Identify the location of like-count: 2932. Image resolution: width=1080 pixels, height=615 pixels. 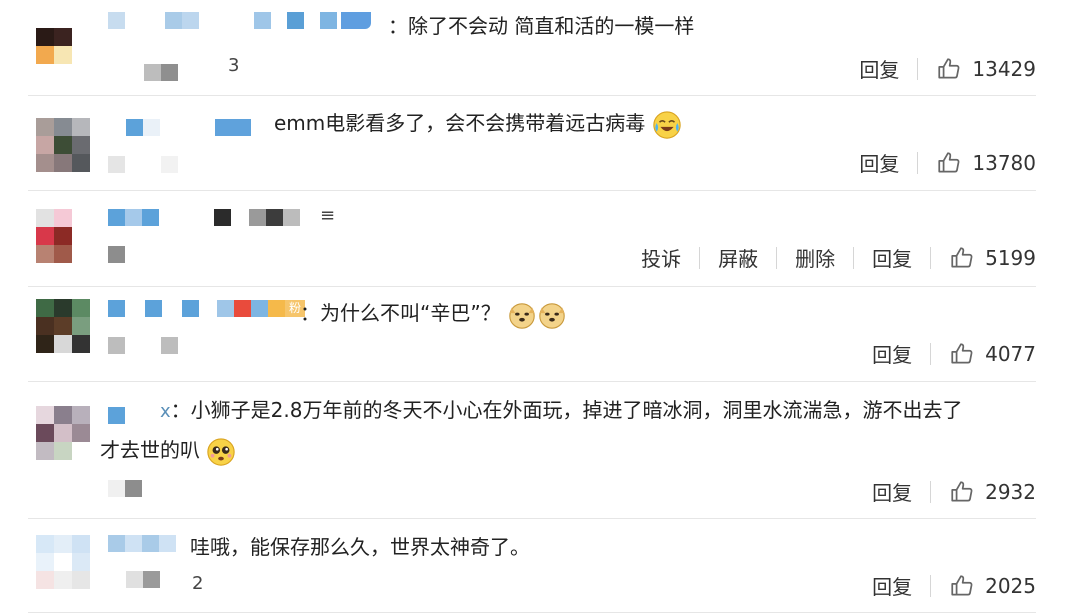
(1010, 491).